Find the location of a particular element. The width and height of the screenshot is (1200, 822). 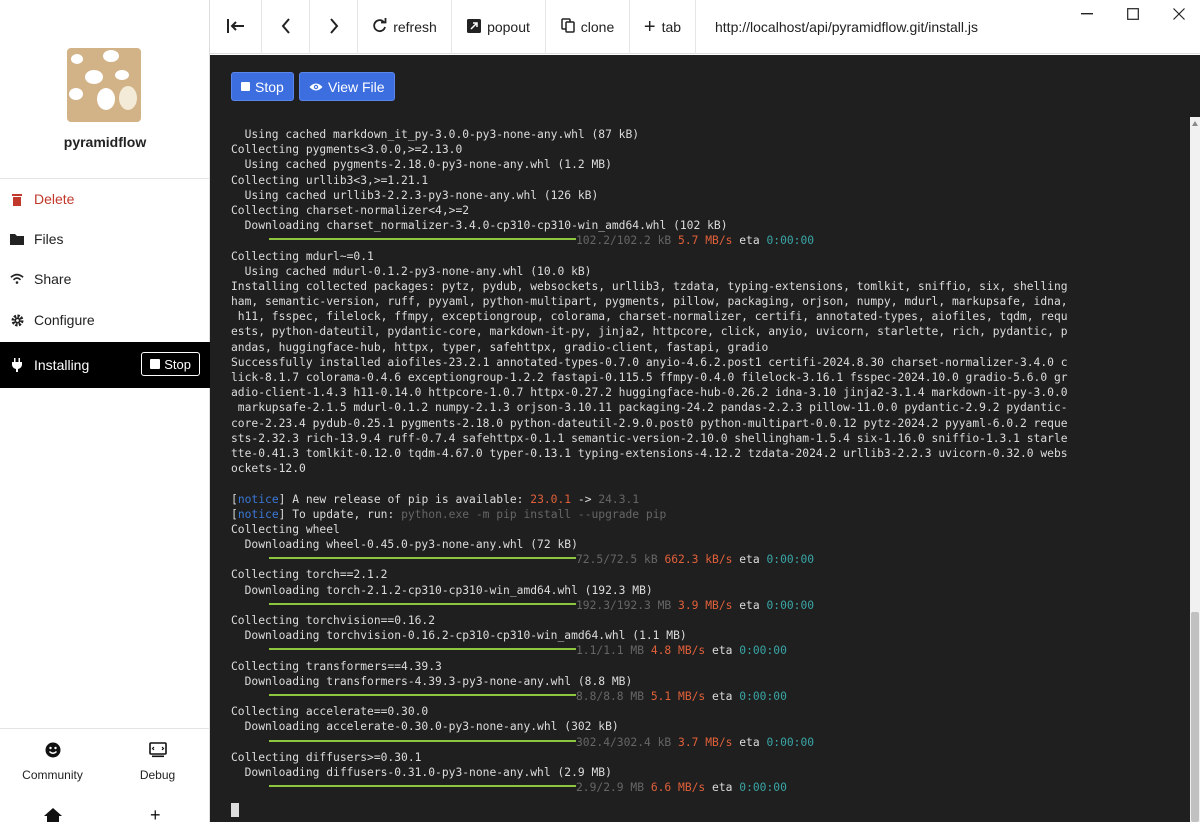

download-speed: 5.7 MB/s is located at coordinates (705, 241).